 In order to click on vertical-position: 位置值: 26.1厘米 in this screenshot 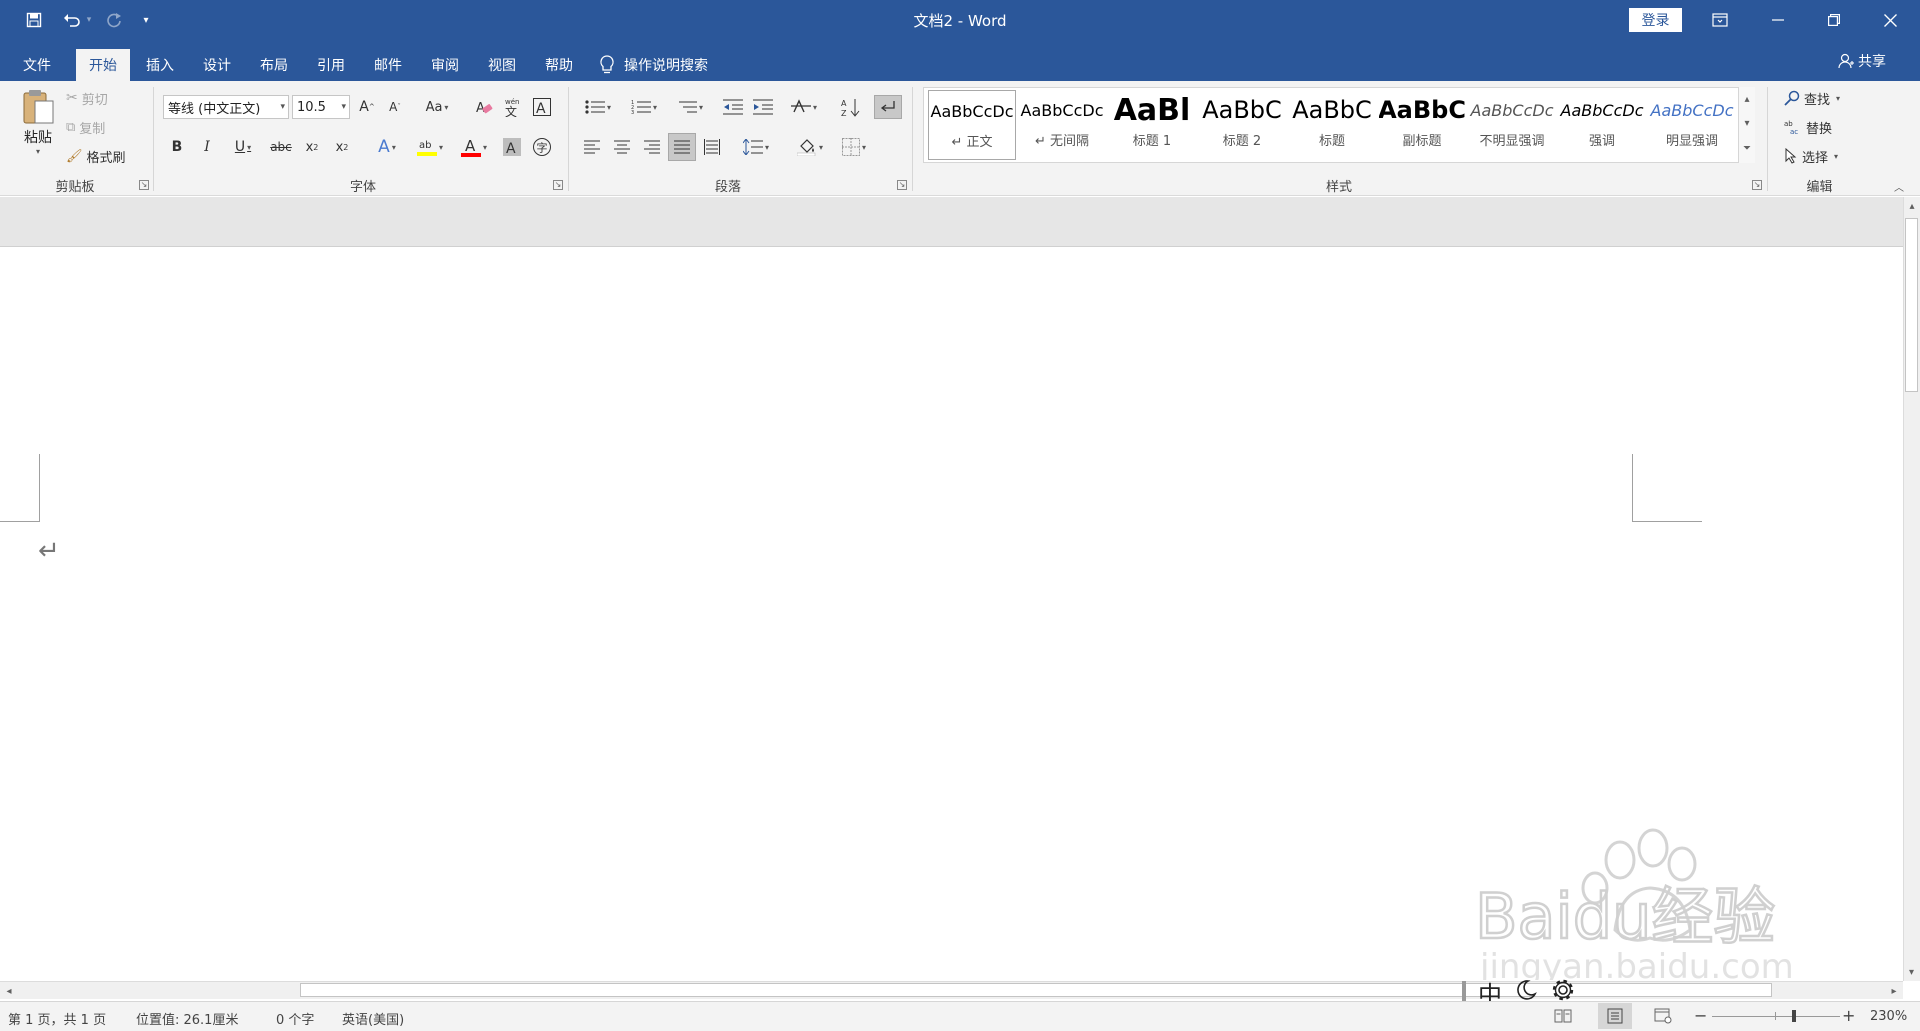, I will do `click(187, 1018)`.